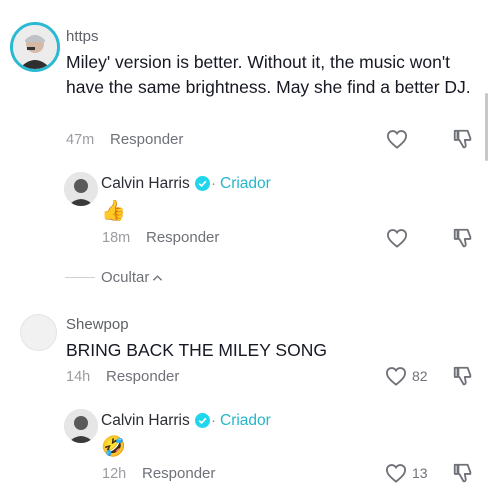 The height and width of the screenshot is (500, 493). Describe the element at coordinates (196, 350) in the screenshot. I see `comment-text: BRING BACK THE MILEY SONG` at that location.